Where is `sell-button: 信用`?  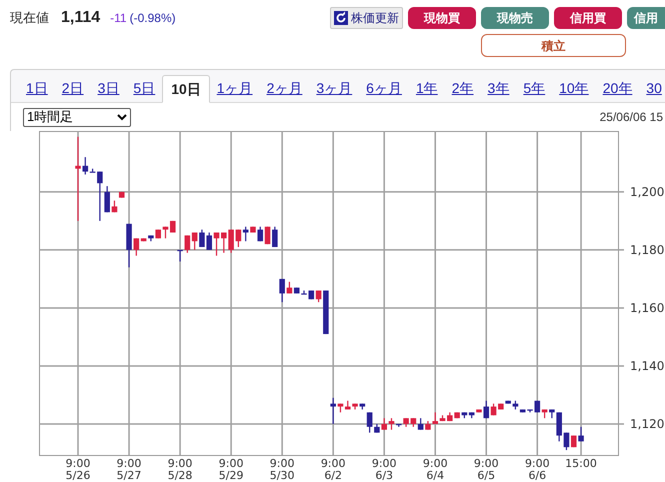 sell-button: 信用 is located at coordinates (646, 18).